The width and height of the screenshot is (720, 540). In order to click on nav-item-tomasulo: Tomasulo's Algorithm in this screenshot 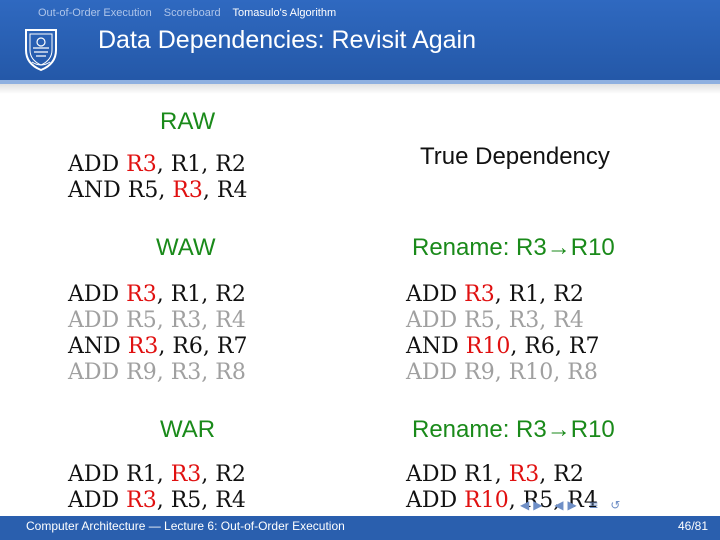, I will do `click(285, 13)`.